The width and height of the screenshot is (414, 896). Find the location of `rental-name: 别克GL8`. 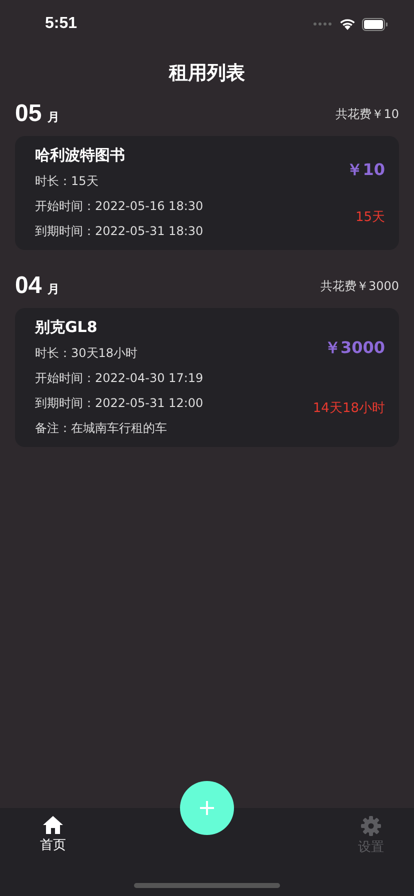

rental-name: 别克GL8 is located at coordinates (66, 327).